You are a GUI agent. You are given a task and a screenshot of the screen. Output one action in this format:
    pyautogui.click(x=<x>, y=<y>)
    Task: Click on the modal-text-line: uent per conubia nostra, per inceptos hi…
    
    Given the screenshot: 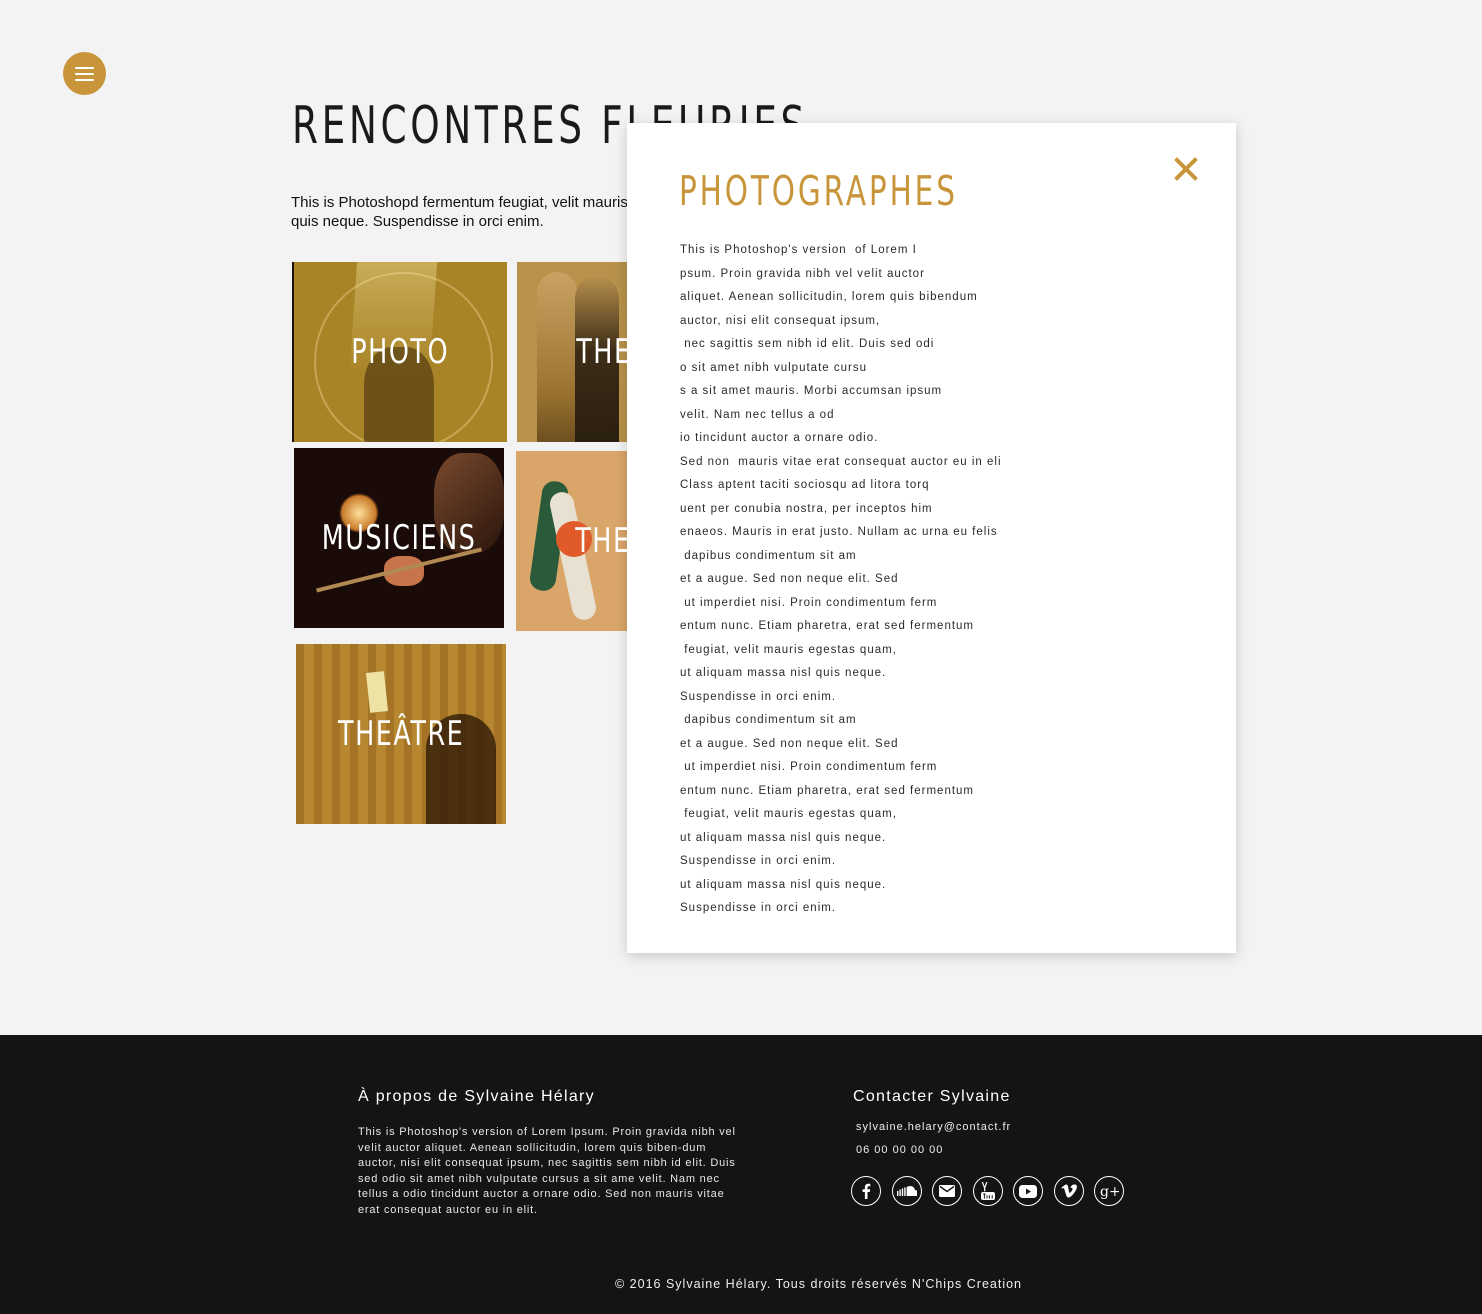 What is the action you would take?
    pyautogui.click(x=806, y=508)
    